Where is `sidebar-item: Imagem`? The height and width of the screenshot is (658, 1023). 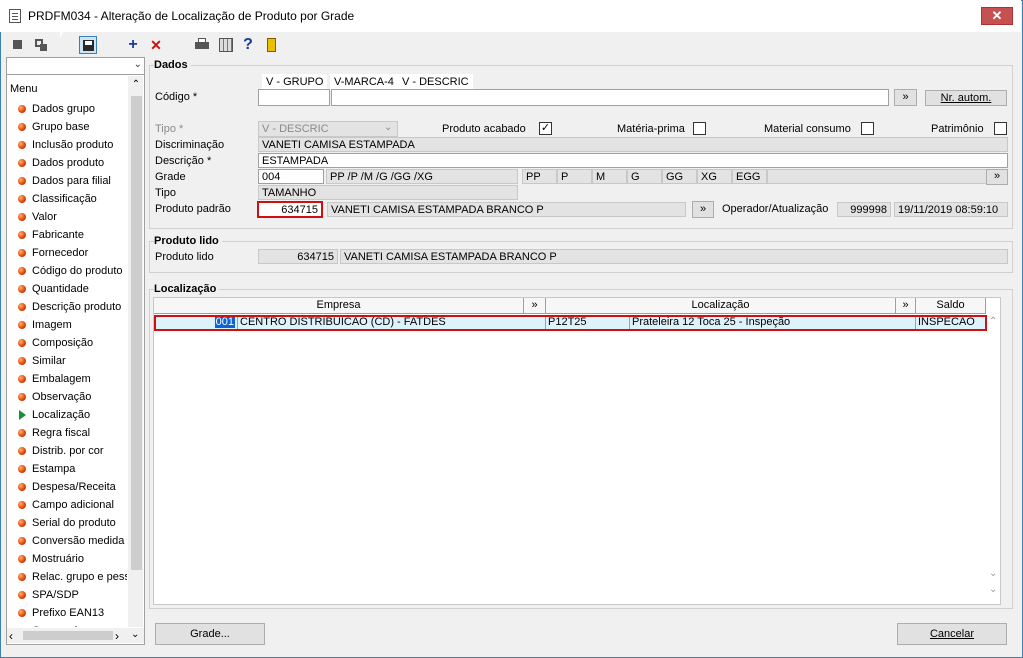 sidebar-item: Imagem is located at coordinates (71, 325).